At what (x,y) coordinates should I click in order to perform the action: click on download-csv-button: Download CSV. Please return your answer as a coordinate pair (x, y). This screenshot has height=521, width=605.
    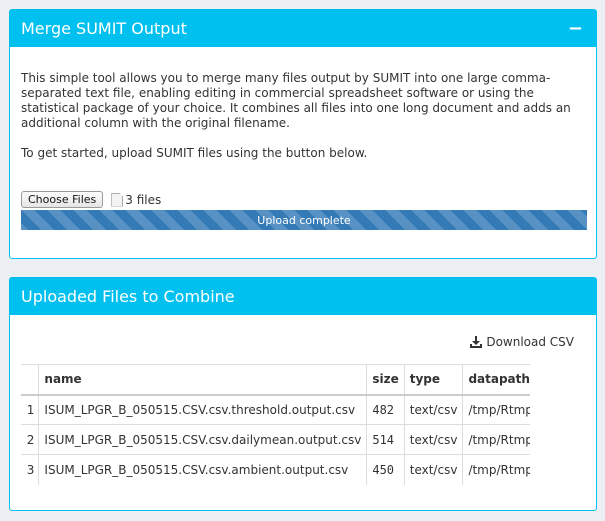
    Looking at the image, I should click on (521, 342).